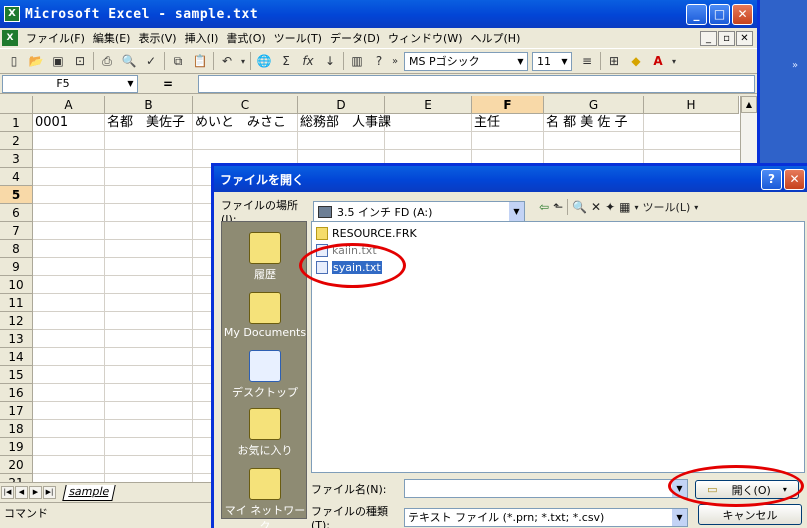 Image resolution: width=807 pixels, height=528 pixels. Describe the element at coordinates (14, 61) in the screenshot. I see `new-icon: ▯` at that location.